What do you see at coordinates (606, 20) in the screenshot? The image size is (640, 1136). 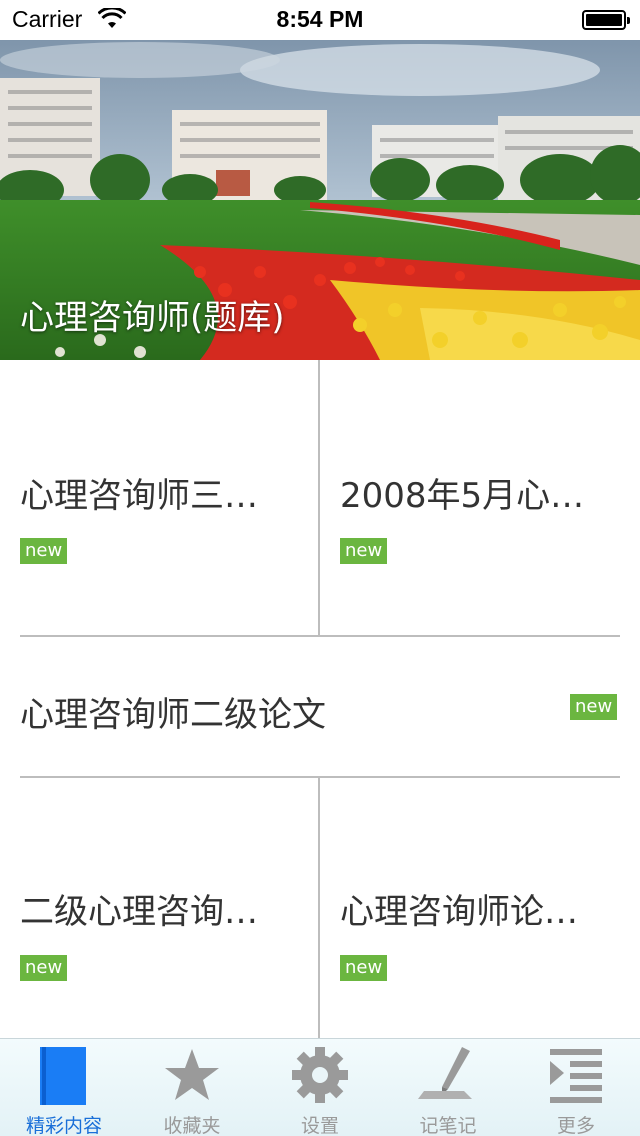 I see `battery-icon` at bounding box center [606, 20].